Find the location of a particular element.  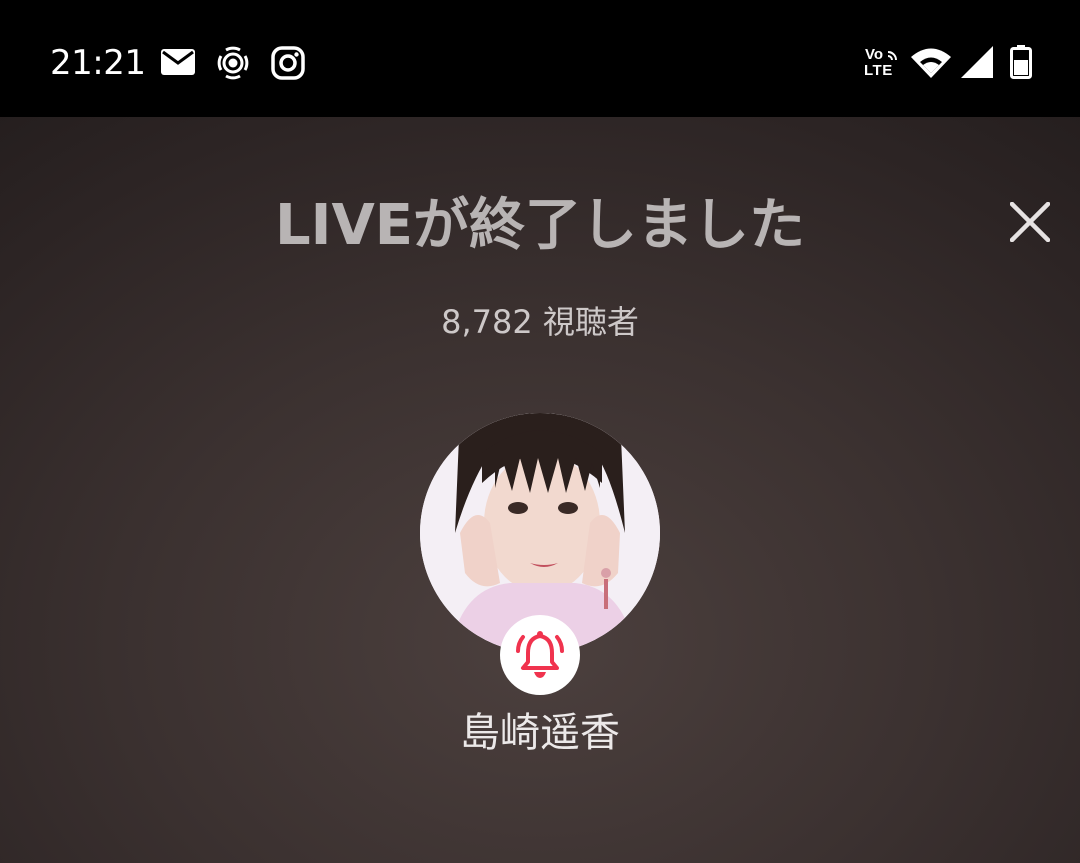

battery-icon is located at coordinates (1021, 62).